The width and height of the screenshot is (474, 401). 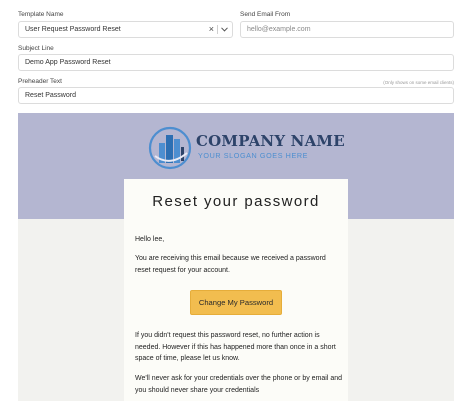 I want to click on subject-line-input: Demo App Password Reset, so click(x=236, y=62).